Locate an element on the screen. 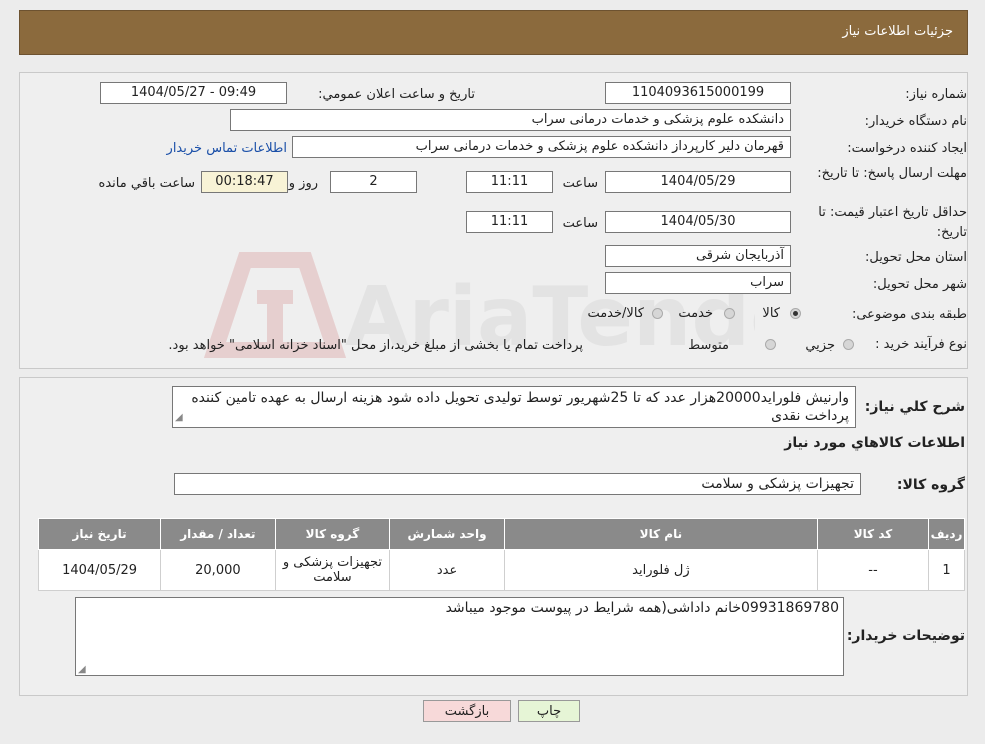 Image resolution: width=985 pixels, height=744 pixels. column-header-quantity: تعداد / مقدار is located at coordinates (218, 534).